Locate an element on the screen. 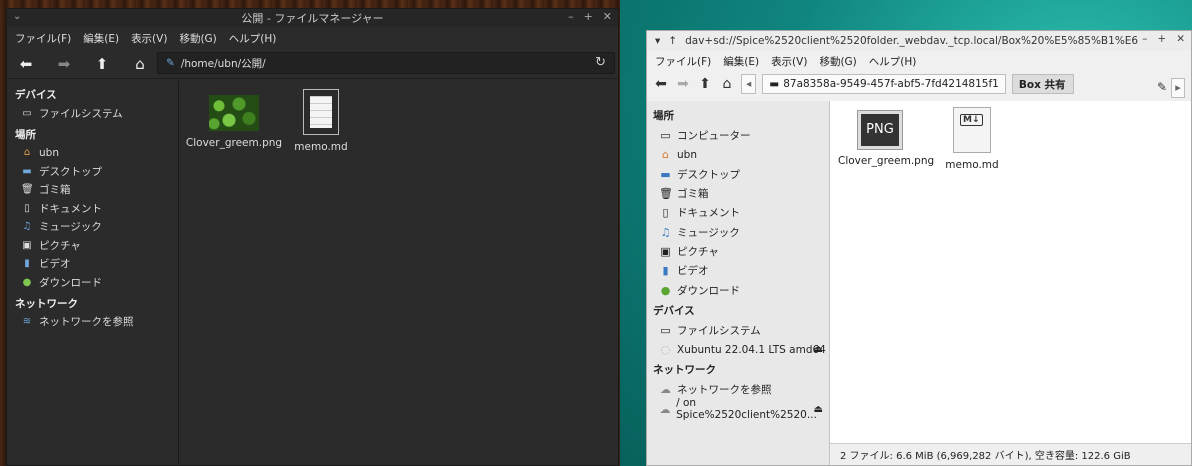 Image resolution: width=1192 pixels, height=466 pixels. image-thumbnail is located at coordinates (234, 113).